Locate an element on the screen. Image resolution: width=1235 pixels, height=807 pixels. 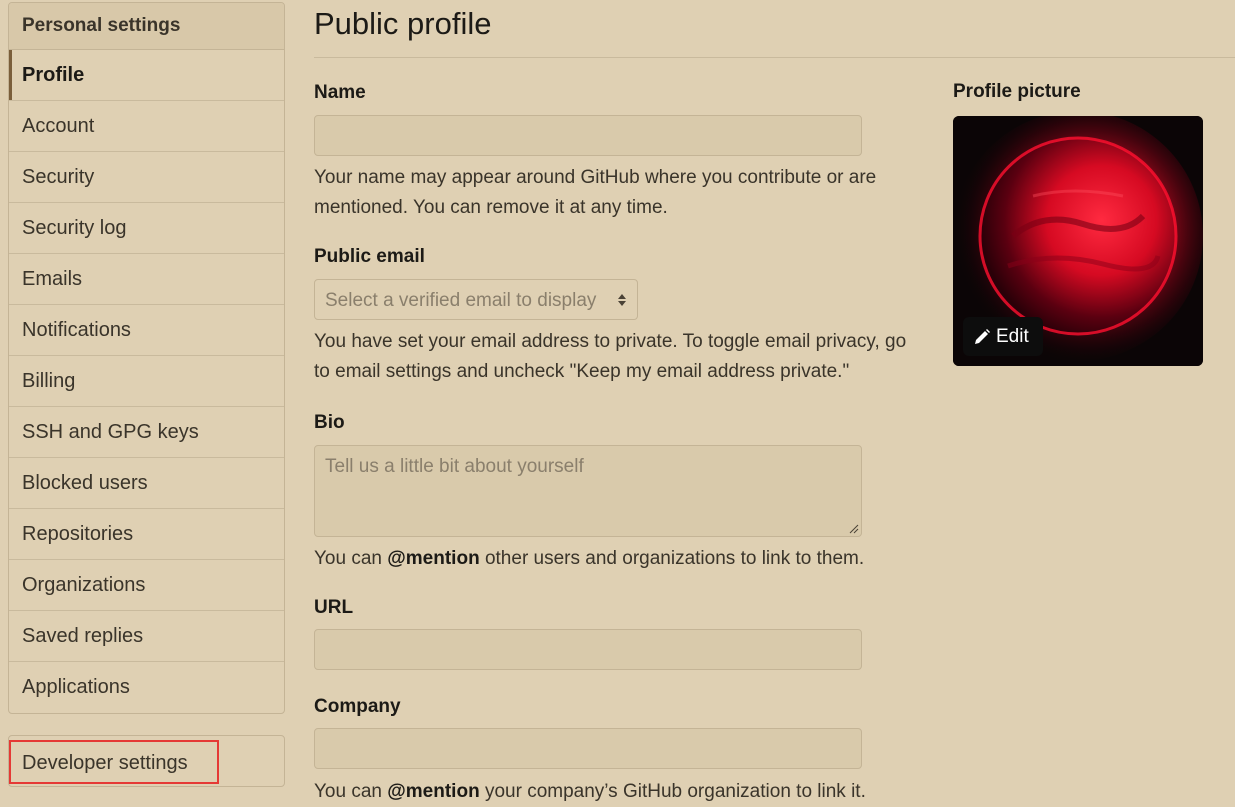
bio-help-mention: @mention is located at coordinates (433, 558).